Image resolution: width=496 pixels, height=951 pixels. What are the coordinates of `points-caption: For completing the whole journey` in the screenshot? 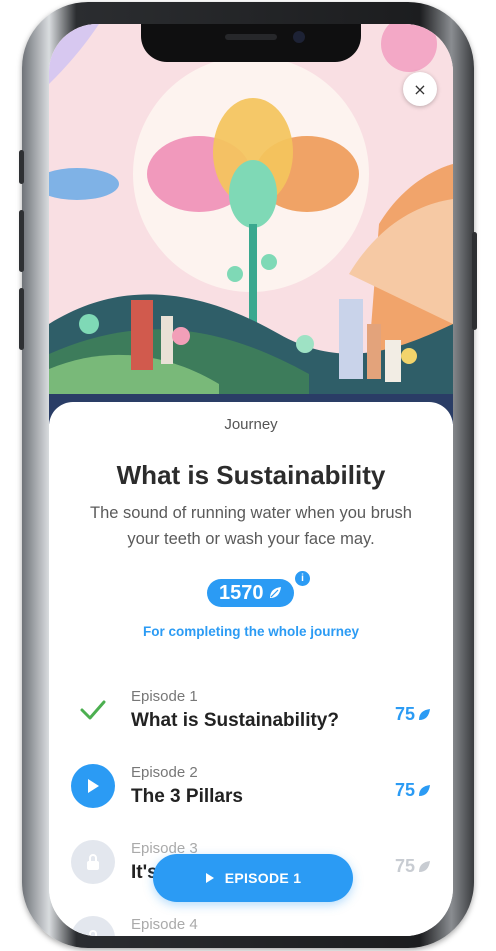 It's located at (250, 631).